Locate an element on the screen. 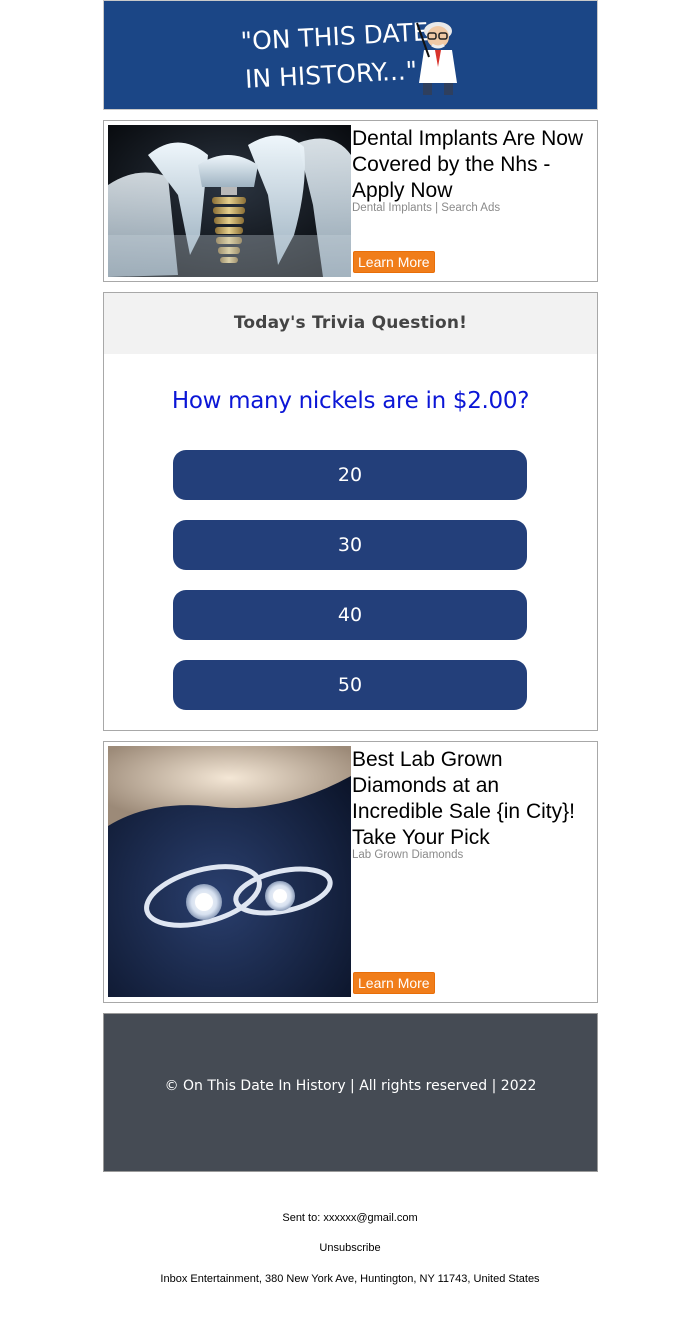  answer-button-30: 30 is located at coordinates (350, 545).